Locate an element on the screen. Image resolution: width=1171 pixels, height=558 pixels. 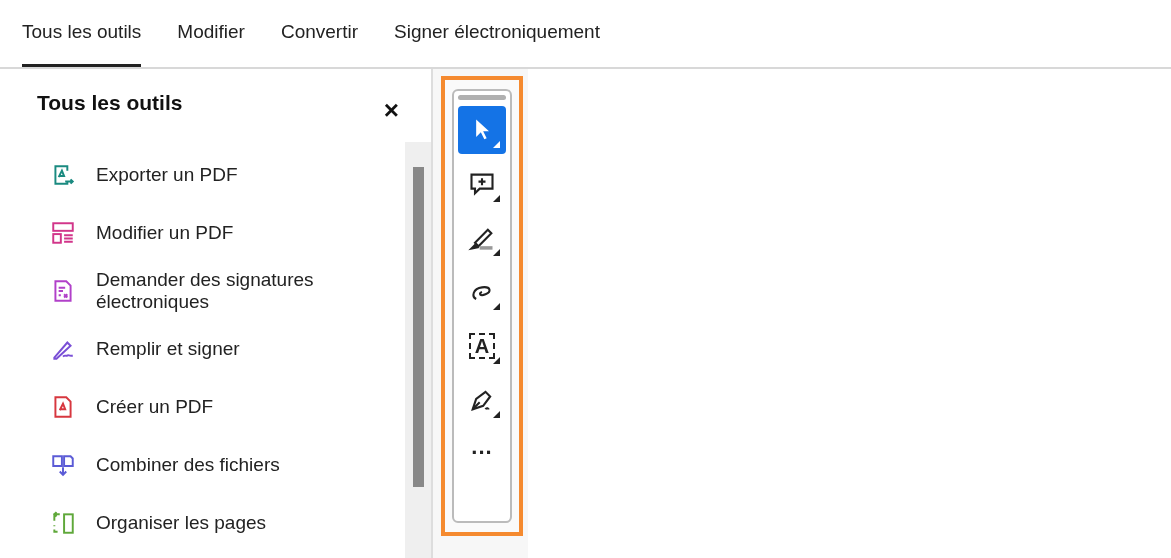
tab: Tous les outils is located at coordinates (82, 33).